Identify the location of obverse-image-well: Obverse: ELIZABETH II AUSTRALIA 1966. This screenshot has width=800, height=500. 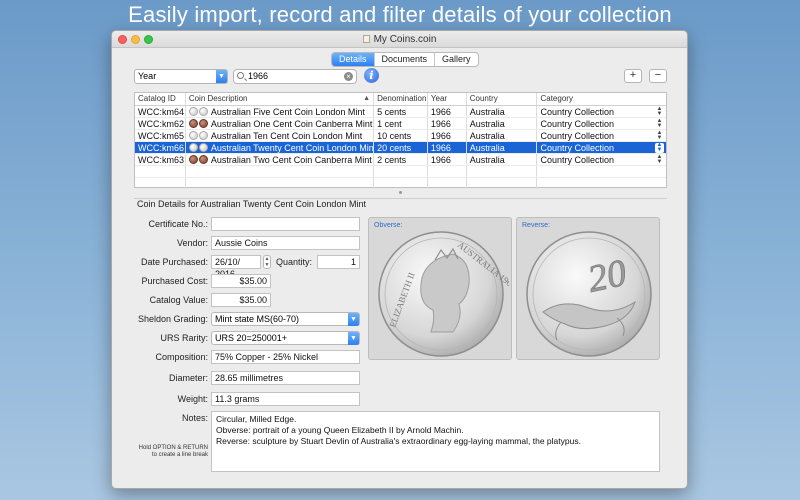
(440, 288).